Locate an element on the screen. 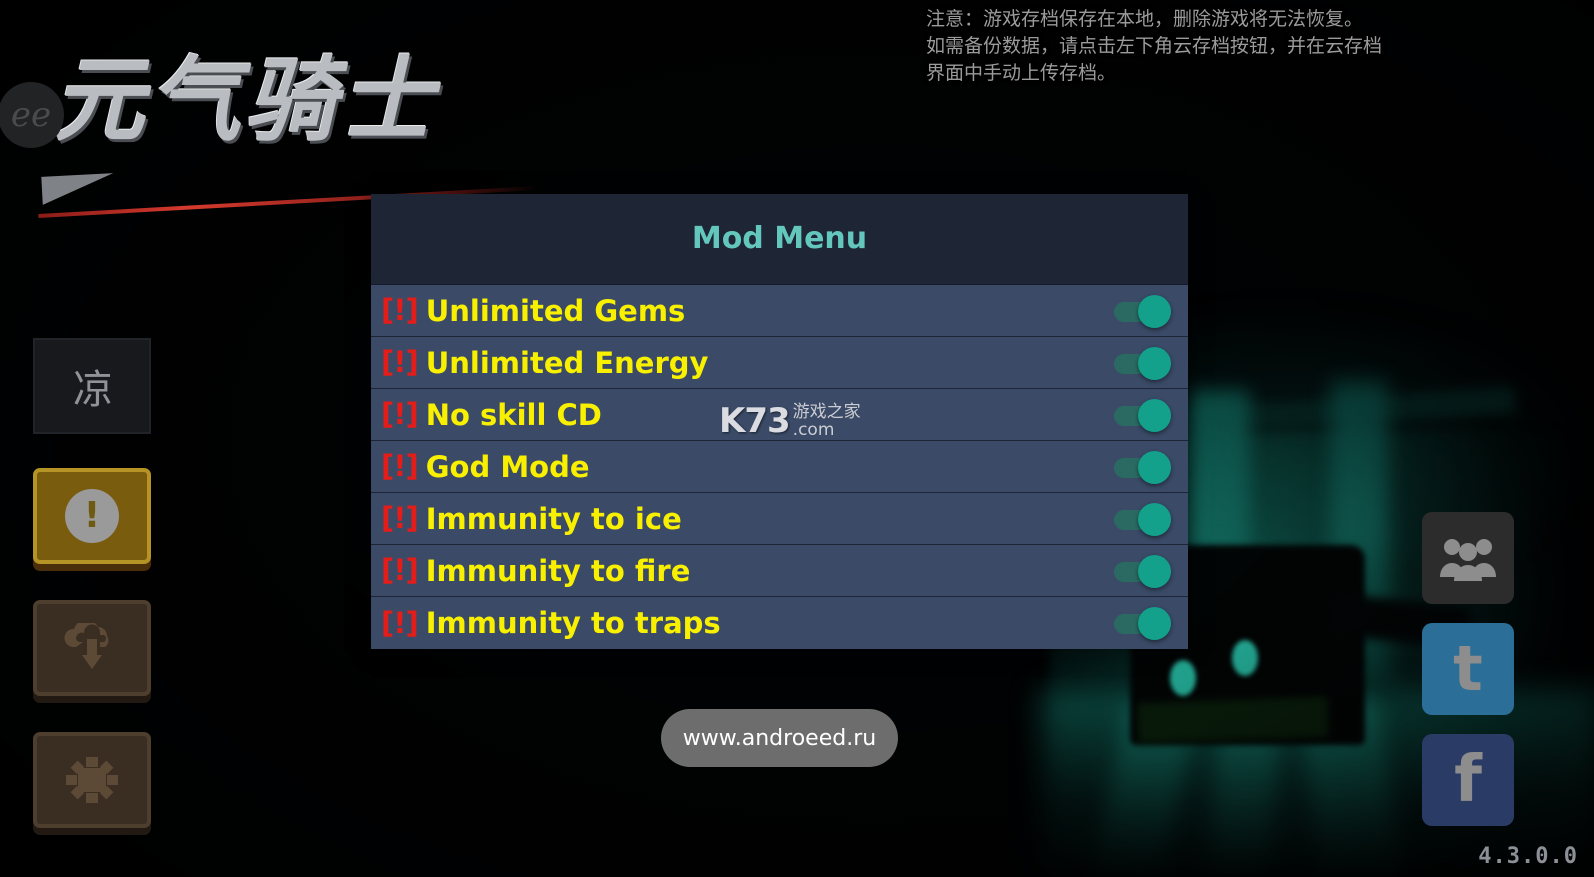 The width and height of the screenshot is (1594, 877). mod-row-immunity-to-fire: [!] Immunity to fire is located at coordinates (779, 571).